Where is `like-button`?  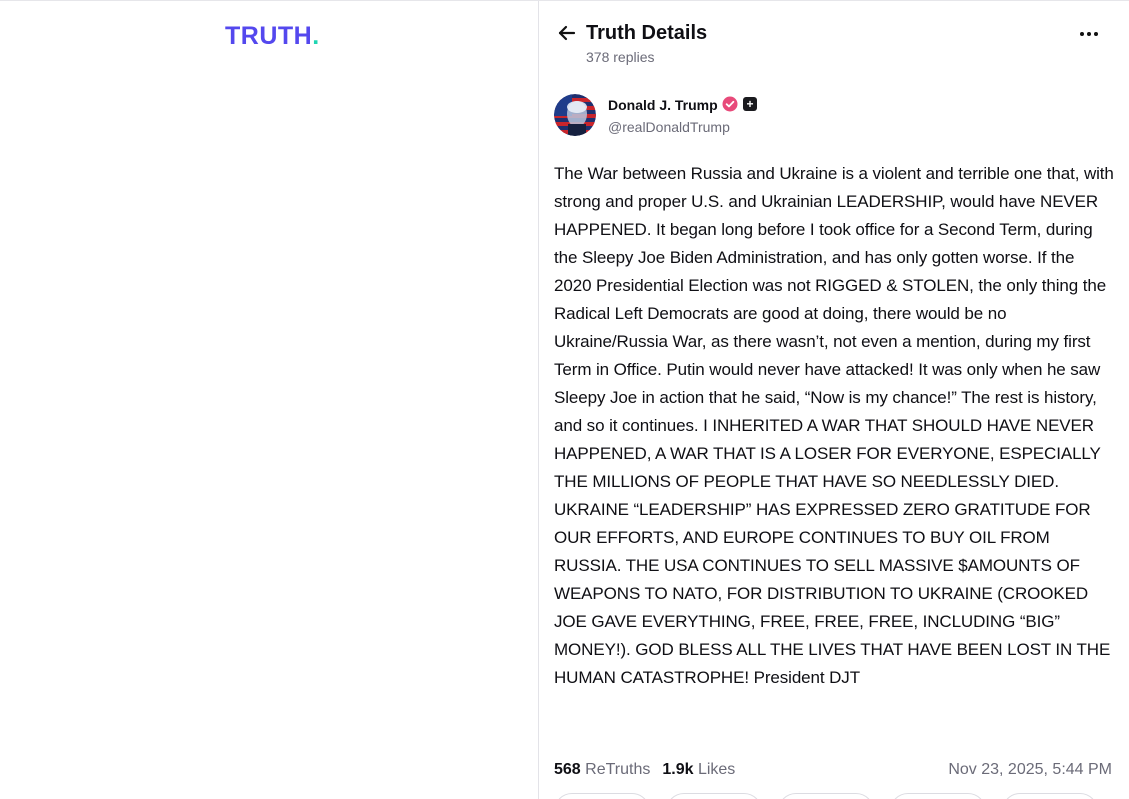
like-button is located at coordinates (938, 796).